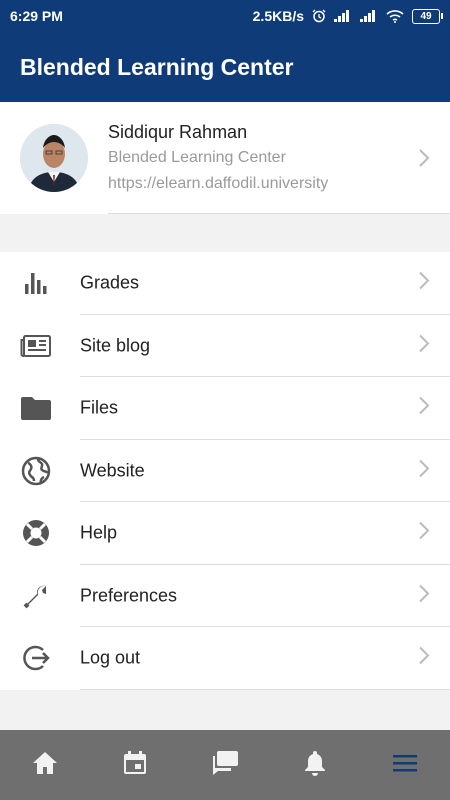  What do you see at coordinates (319, 16) in the screenshot?
I see `alarm-icon` at bounding box center [319, 16].